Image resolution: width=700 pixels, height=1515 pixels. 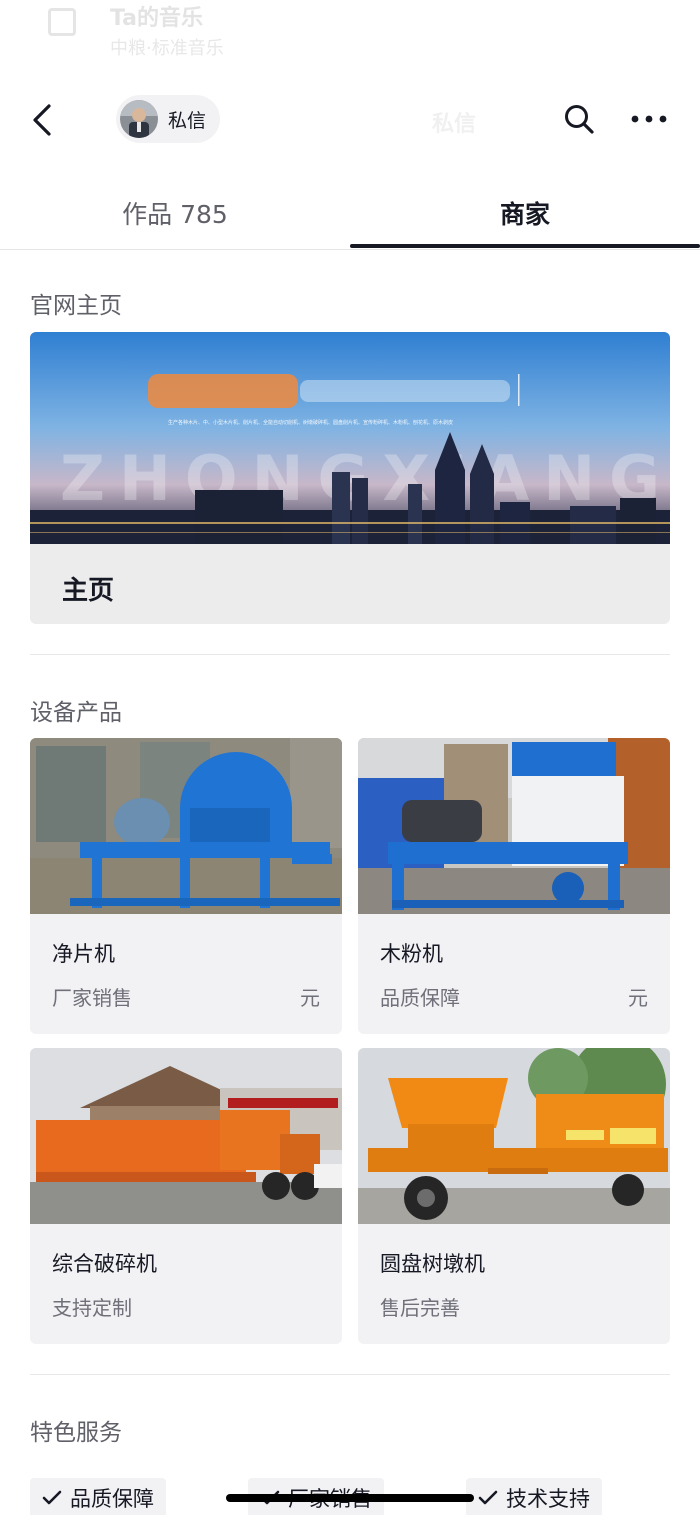 I want to click on service-chip-label: 技术支持, so click(x=548, y=1499).